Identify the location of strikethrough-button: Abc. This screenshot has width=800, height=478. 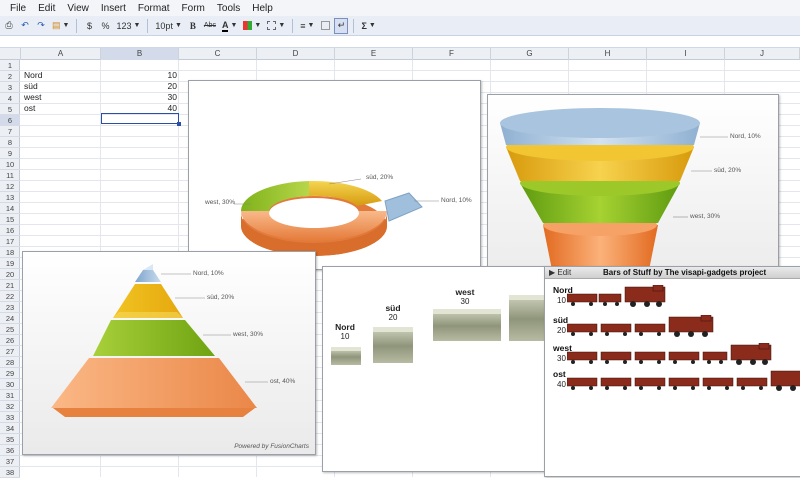
(210, 26).